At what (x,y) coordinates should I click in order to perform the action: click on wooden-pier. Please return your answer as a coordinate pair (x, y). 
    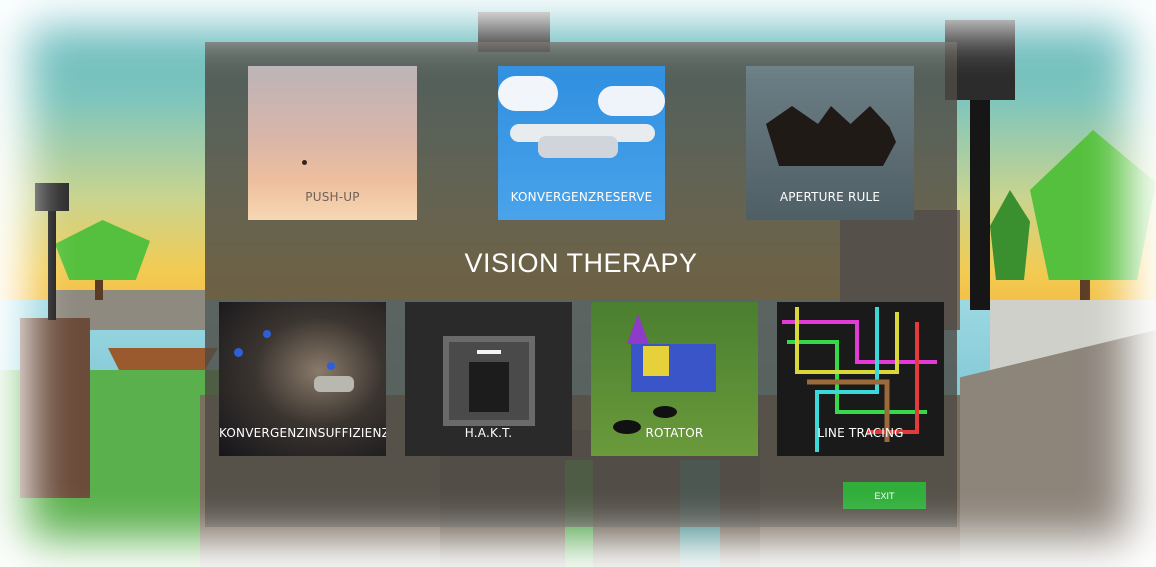
    Looking at the image, I should click on (55, 408).